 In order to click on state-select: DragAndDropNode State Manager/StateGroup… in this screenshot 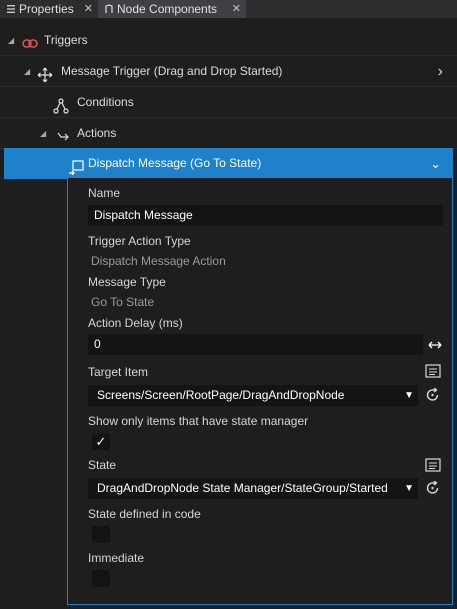, I will do `click(253, 488)`.